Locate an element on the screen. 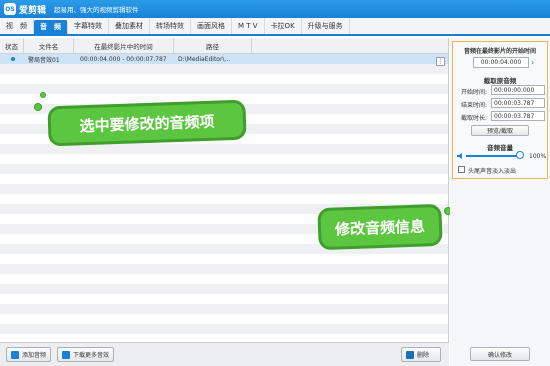 This screenshot has height=366, width=550. callout-modify-audio: 修改音频信息 is located at coordinates (380, 227).